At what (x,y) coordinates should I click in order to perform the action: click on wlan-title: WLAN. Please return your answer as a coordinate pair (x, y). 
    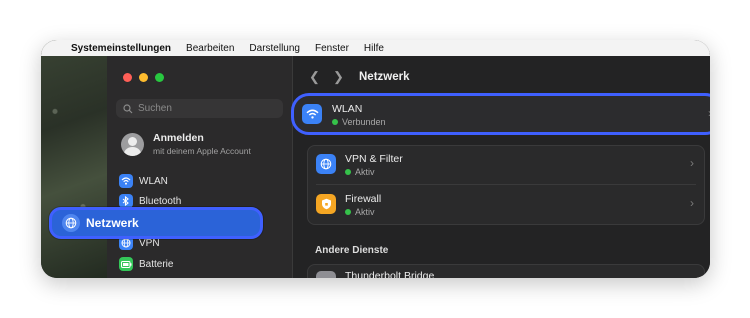
    Looking at the image, I should click on (347, 109).